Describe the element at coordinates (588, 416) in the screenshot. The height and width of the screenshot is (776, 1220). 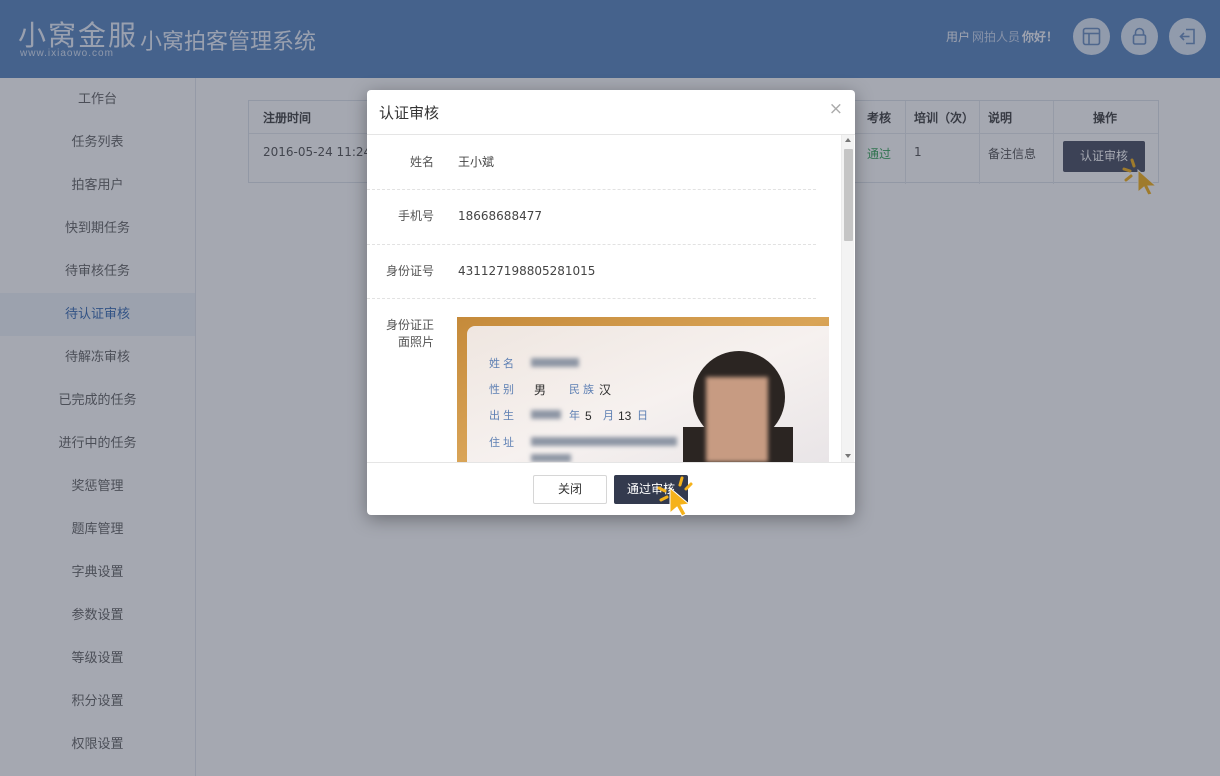
I see `id-card-birth-month: 5` at that location.